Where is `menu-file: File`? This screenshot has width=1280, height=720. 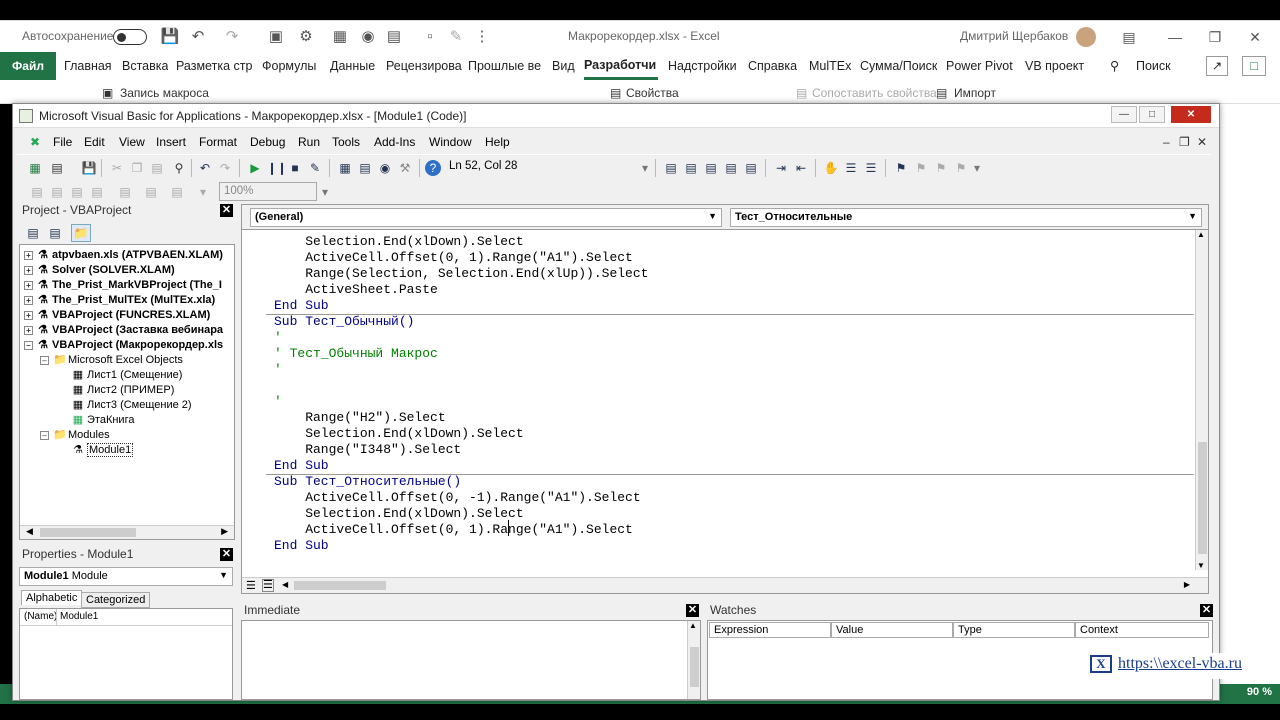 menu-file: File is located at coordinates (62, 142).